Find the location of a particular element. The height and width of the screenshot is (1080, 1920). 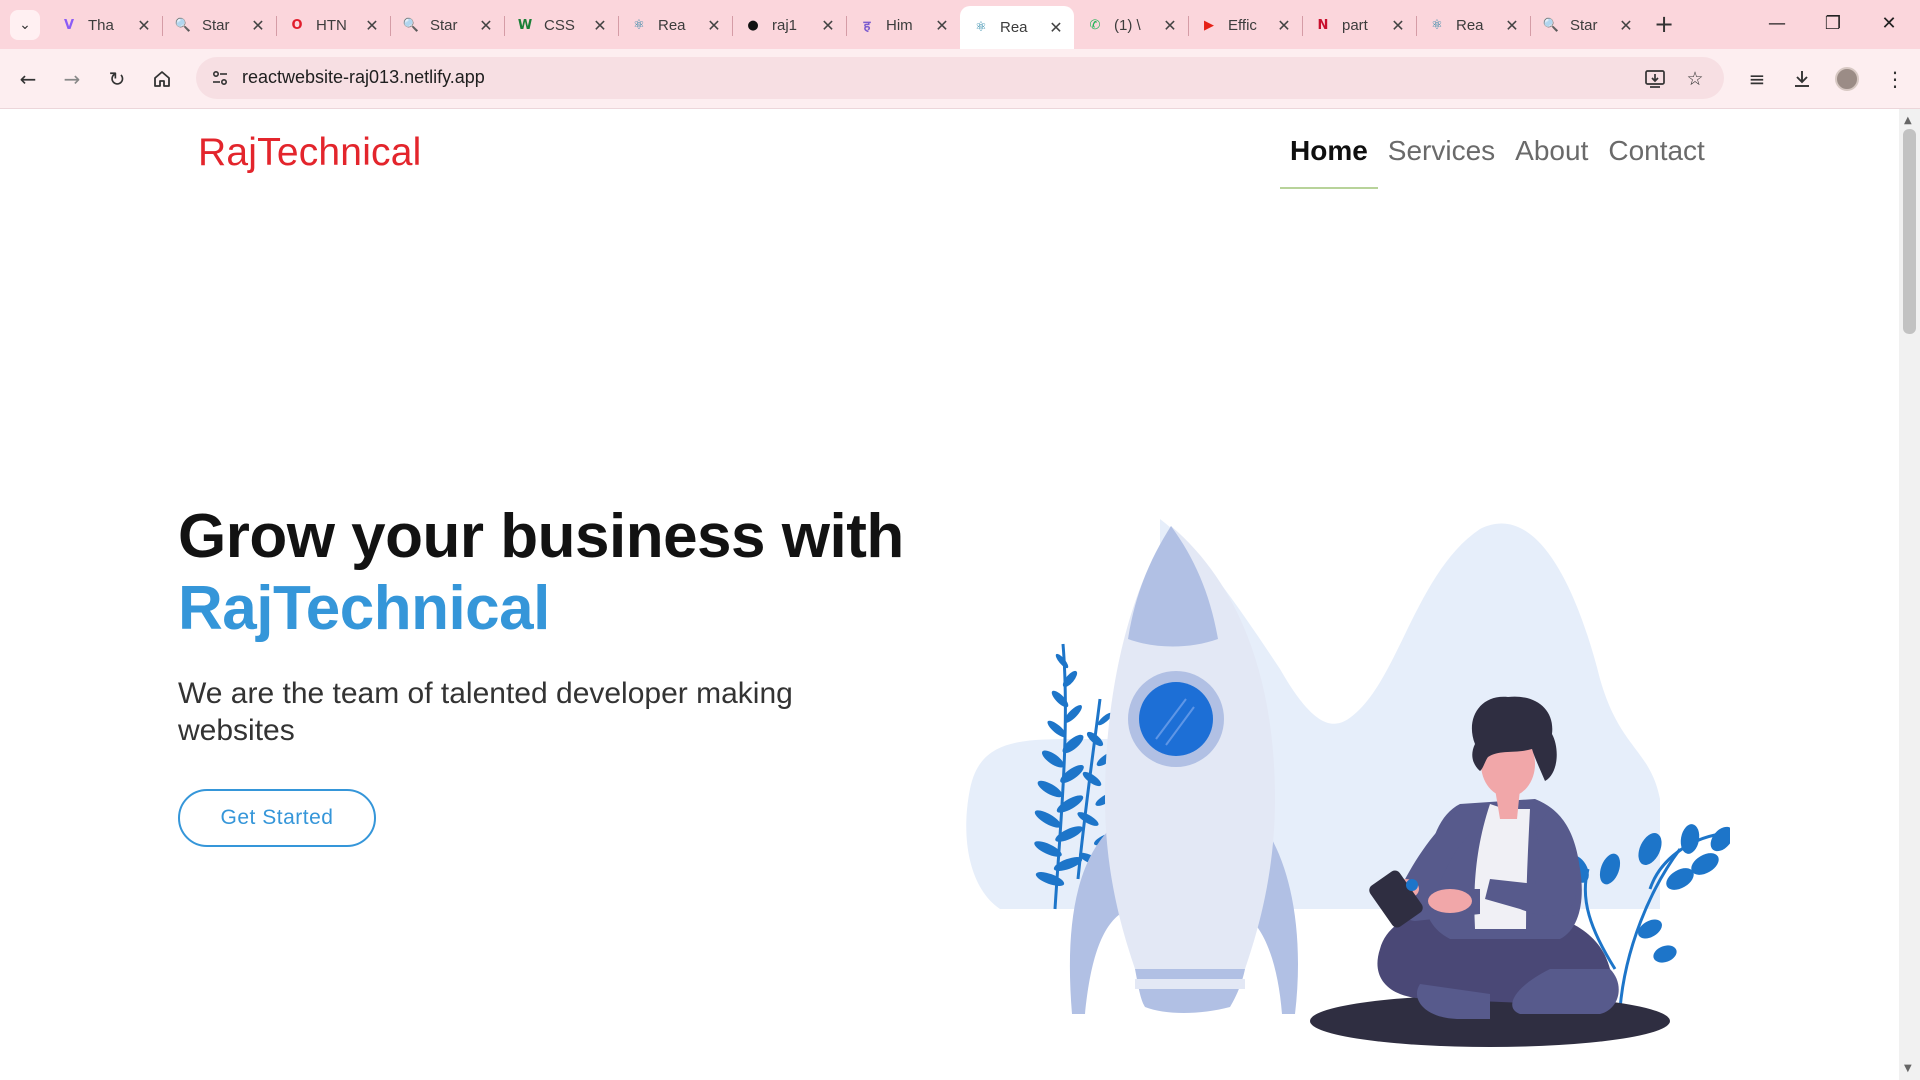

back-button: ← is located at coordinates (28, 79).